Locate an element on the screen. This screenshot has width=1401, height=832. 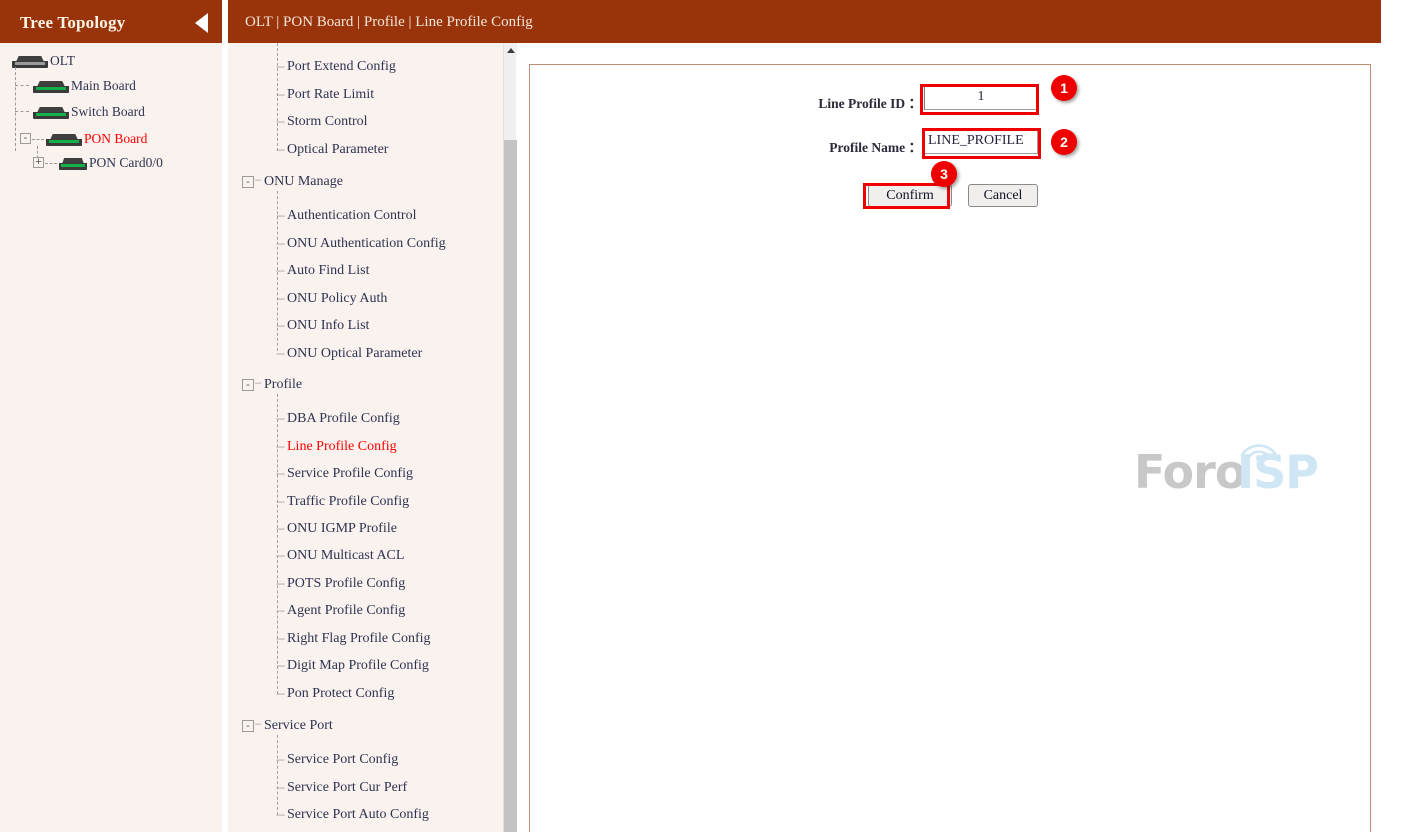
device-olt-icon is located at coordinates (30, 61).